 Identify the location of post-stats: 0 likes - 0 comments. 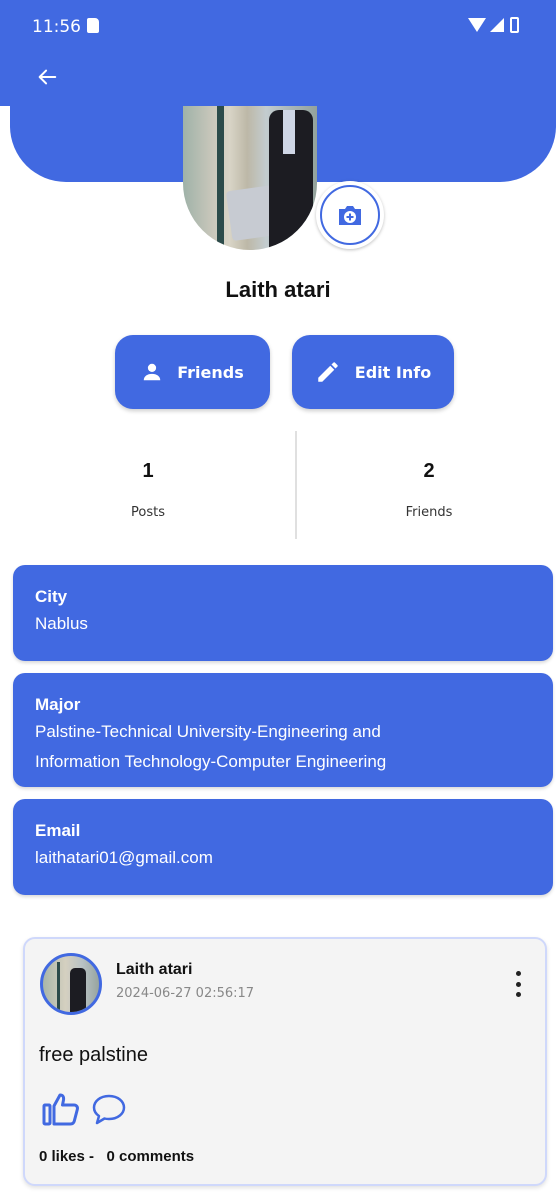
(117, 1156).